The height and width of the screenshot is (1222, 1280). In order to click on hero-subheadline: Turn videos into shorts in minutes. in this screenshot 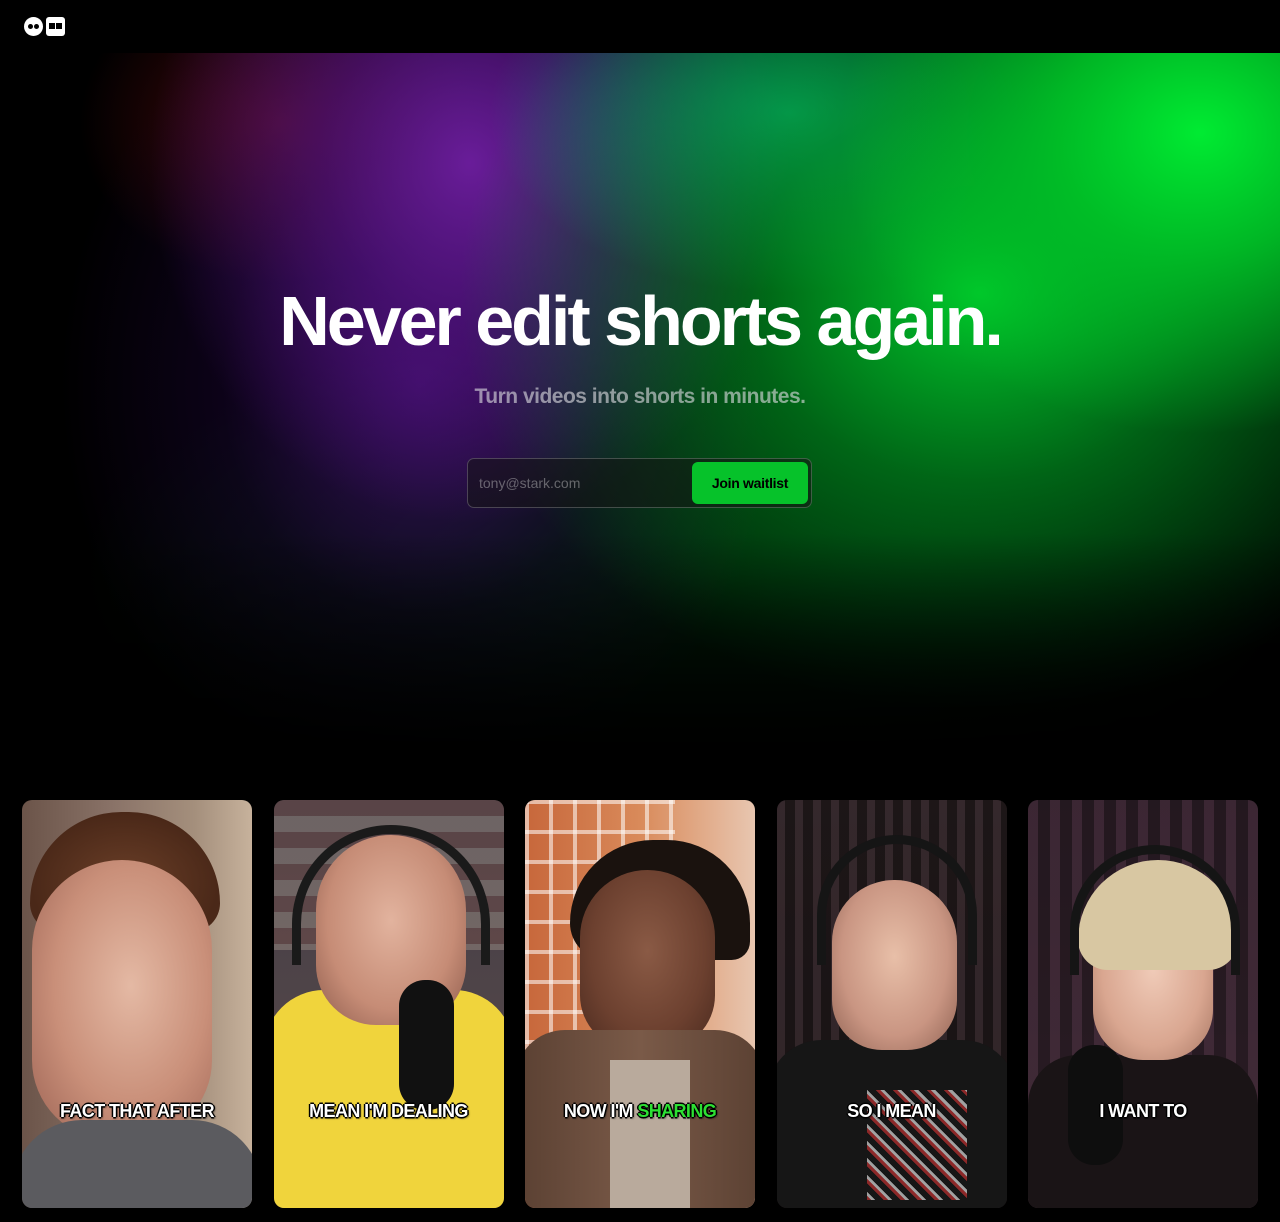, I will do `click(640, 396)`.